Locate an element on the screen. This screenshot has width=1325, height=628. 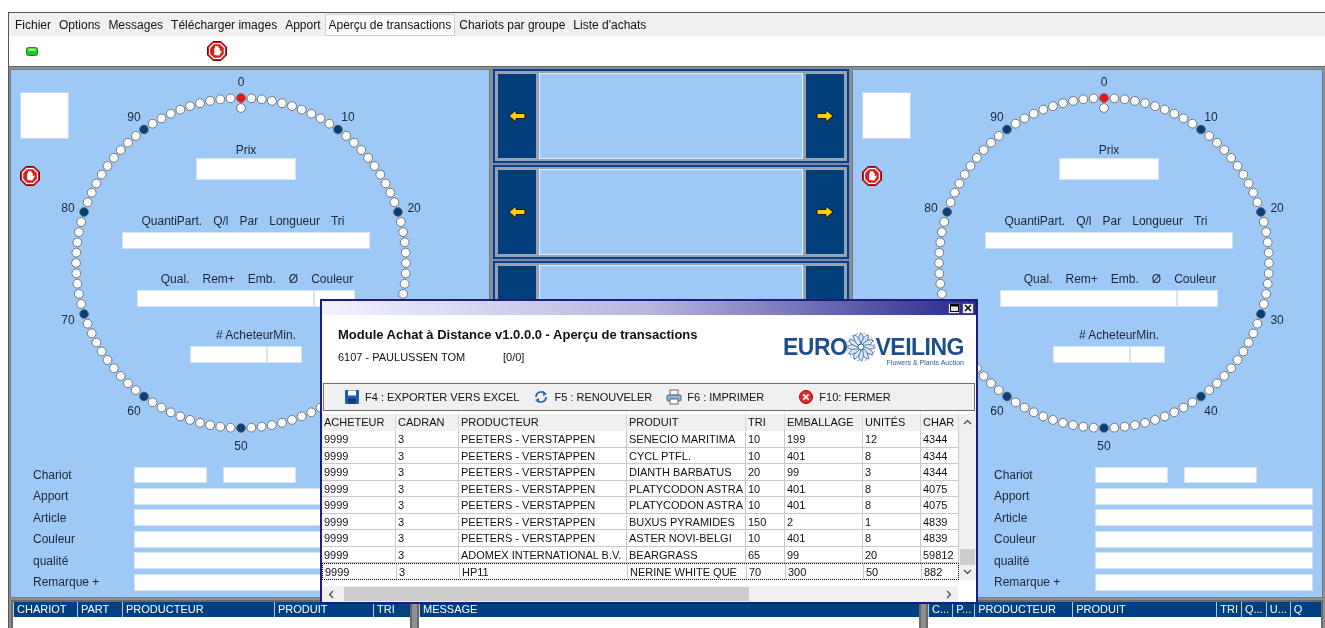
table-cell: SENECIO MARITIMA is located at coordinates (686, 439).